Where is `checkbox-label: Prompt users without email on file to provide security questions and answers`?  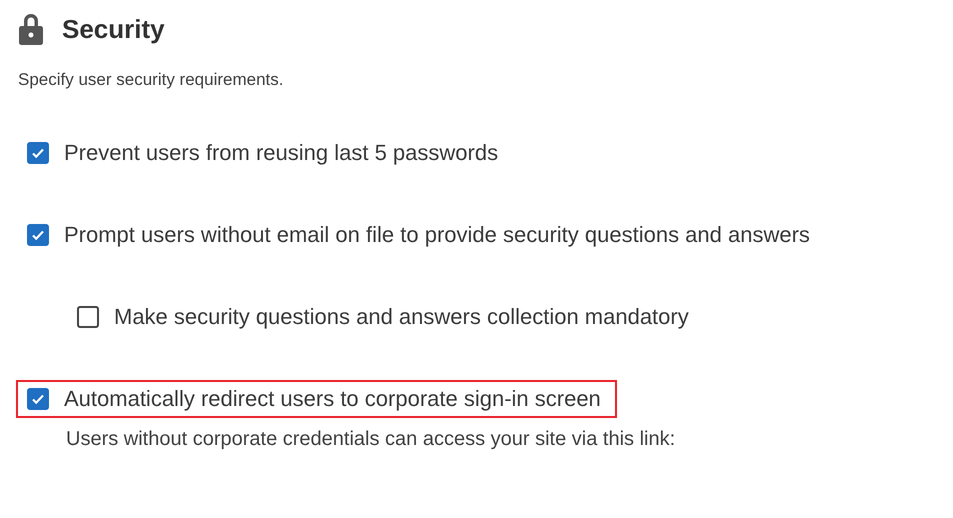
checkbox-label: Prompt users without email on file to provide security questions and answers is located at coordinates (437, 235).